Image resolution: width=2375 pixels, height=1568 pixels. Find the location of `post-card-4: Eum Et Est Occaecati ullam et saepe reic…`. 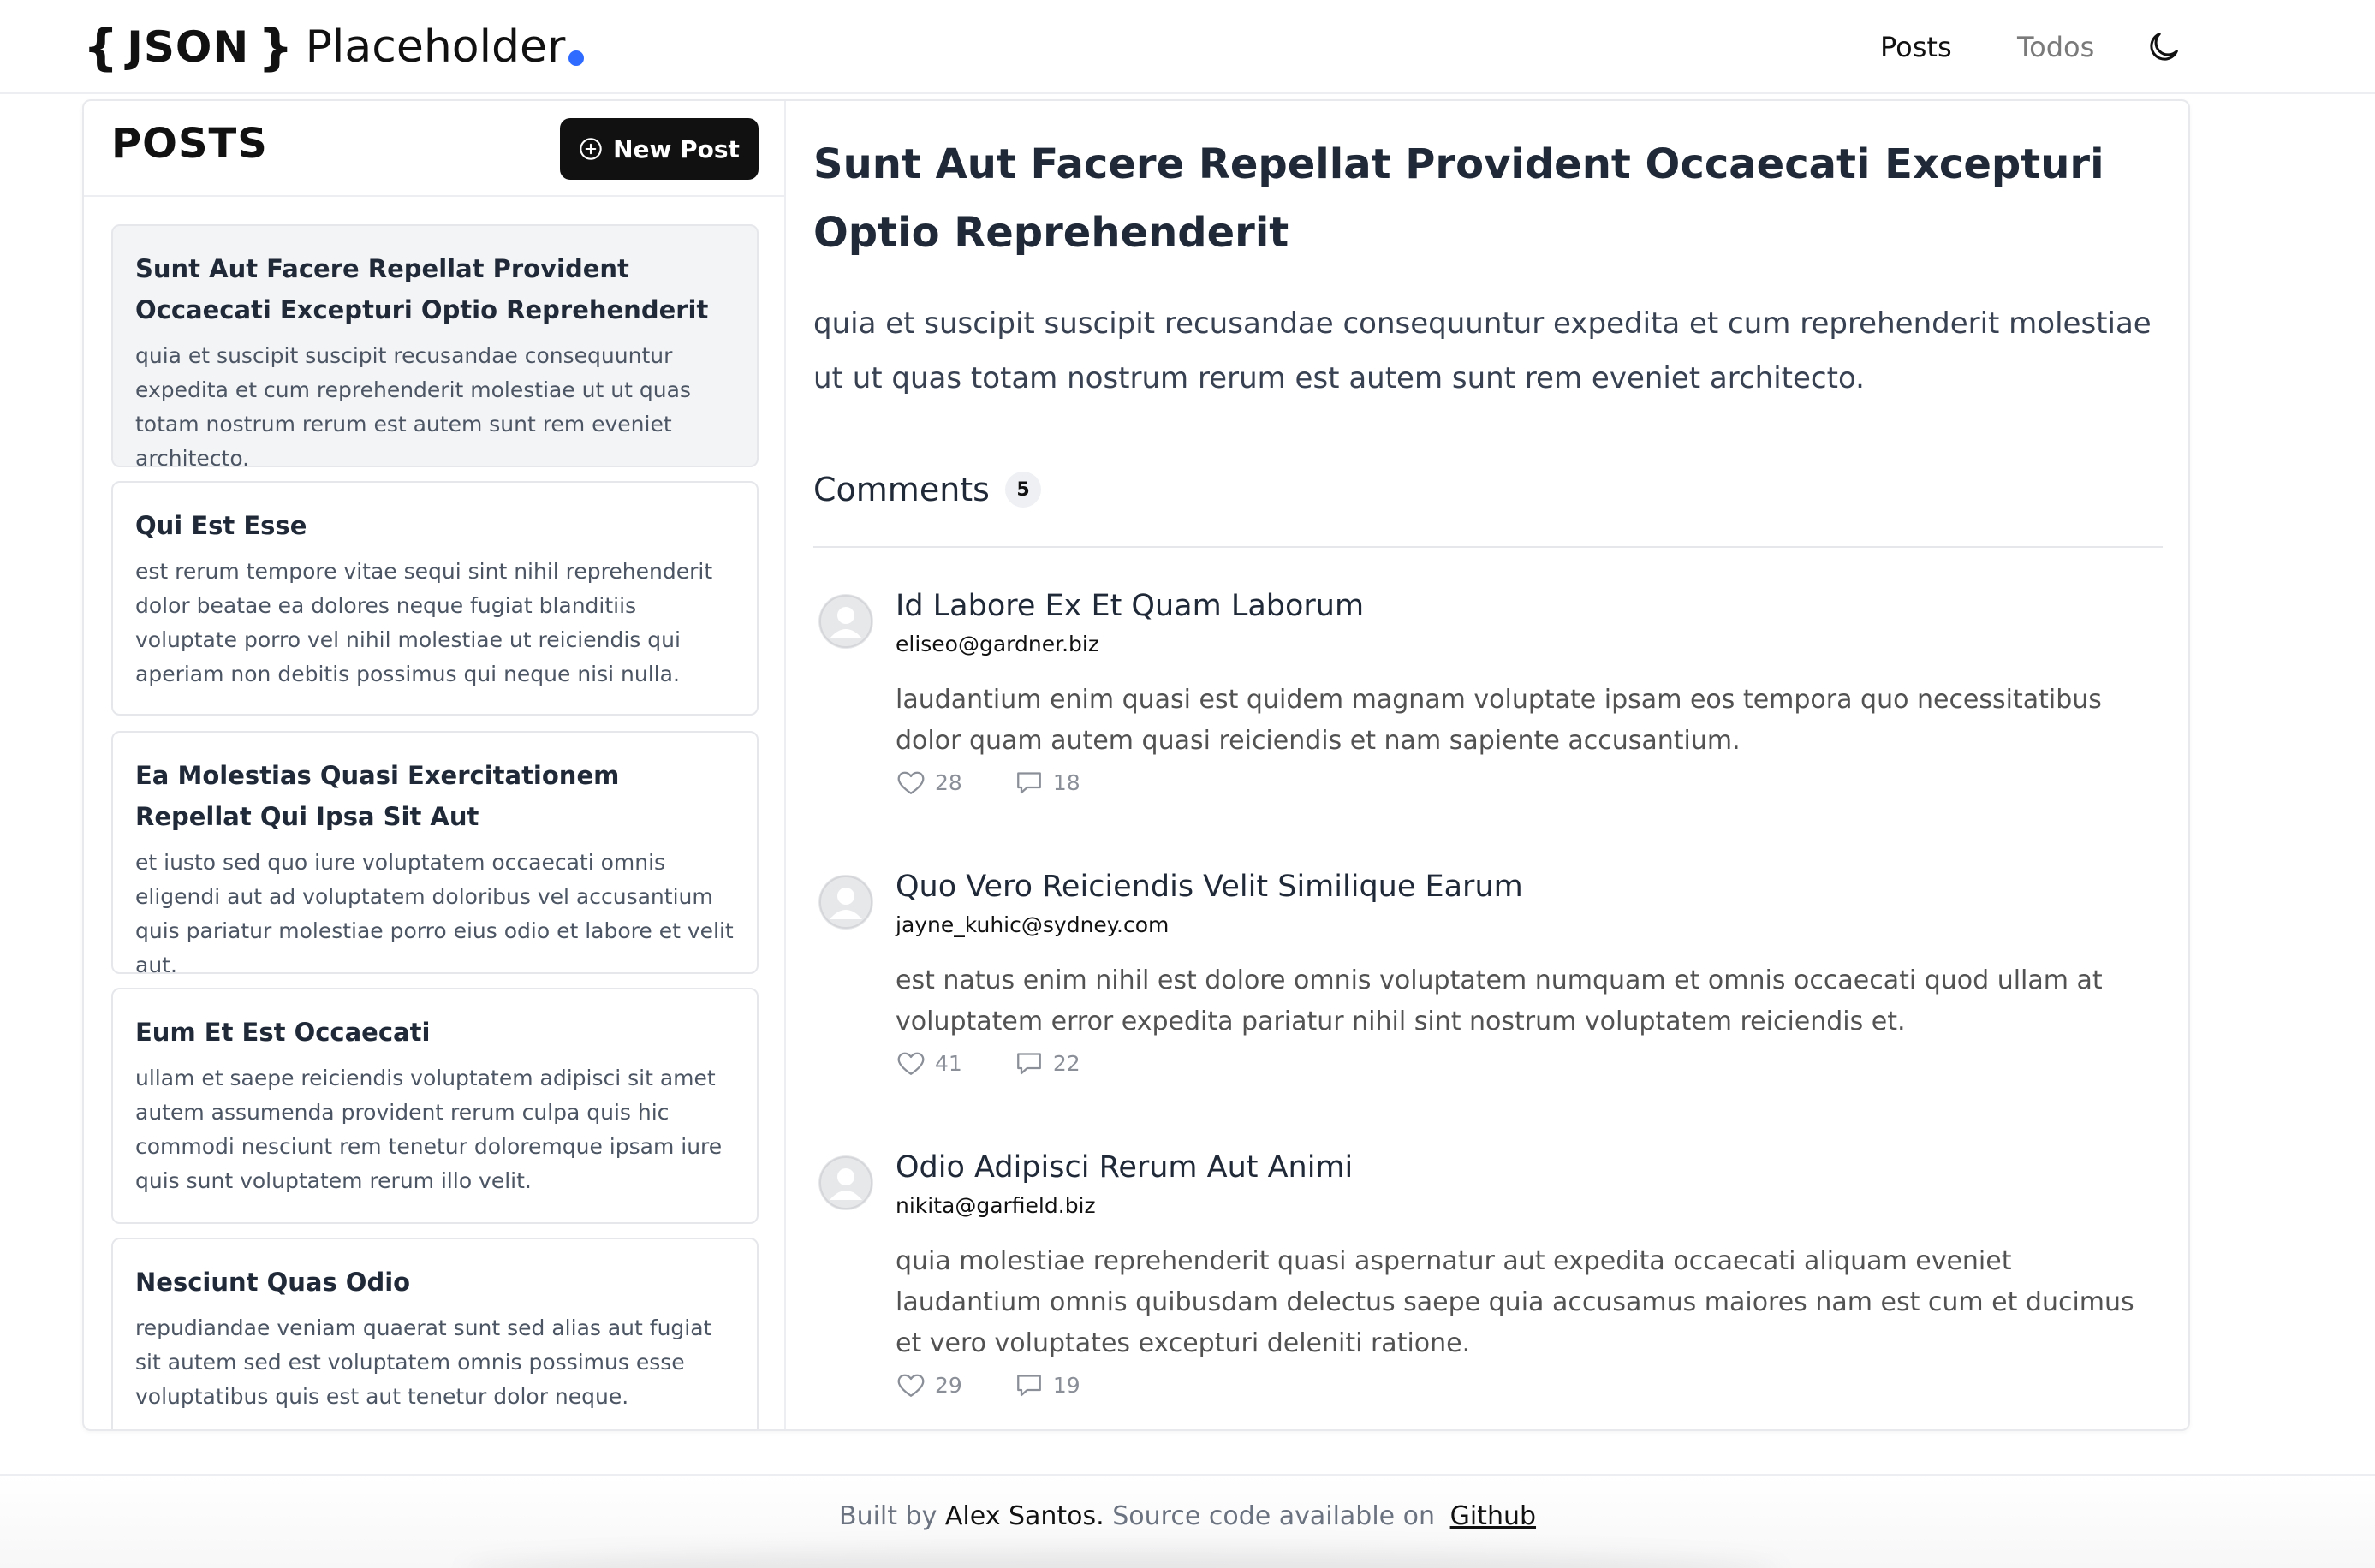

post-card-4: Eum Et Est Occaecati ullam et saepe reic… is located at coordinates (435, 1106).